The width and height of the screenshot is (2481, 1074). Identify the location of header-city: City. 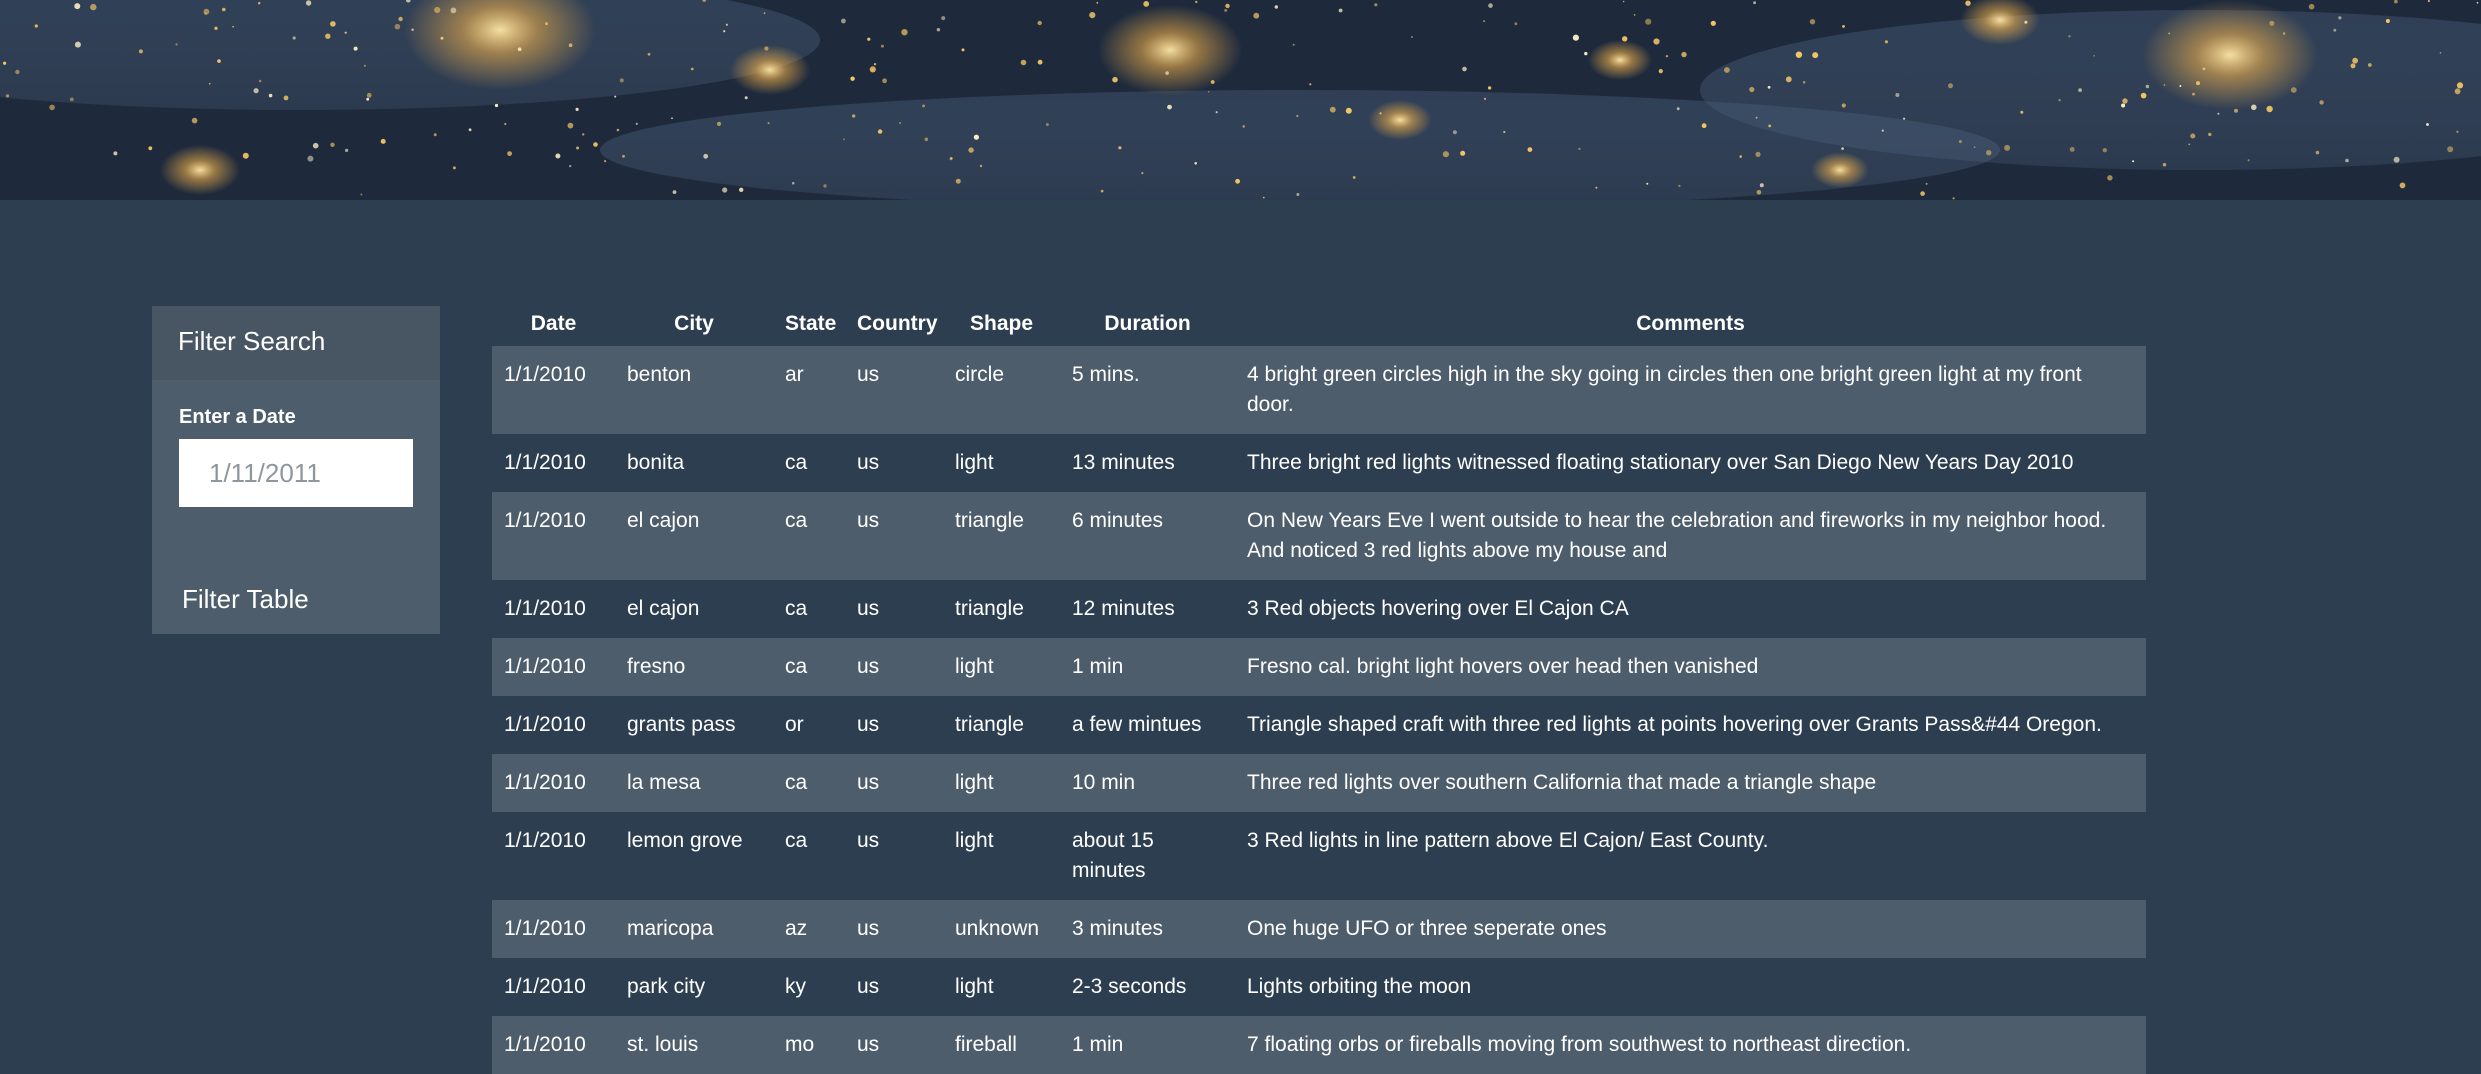
(694, 323).